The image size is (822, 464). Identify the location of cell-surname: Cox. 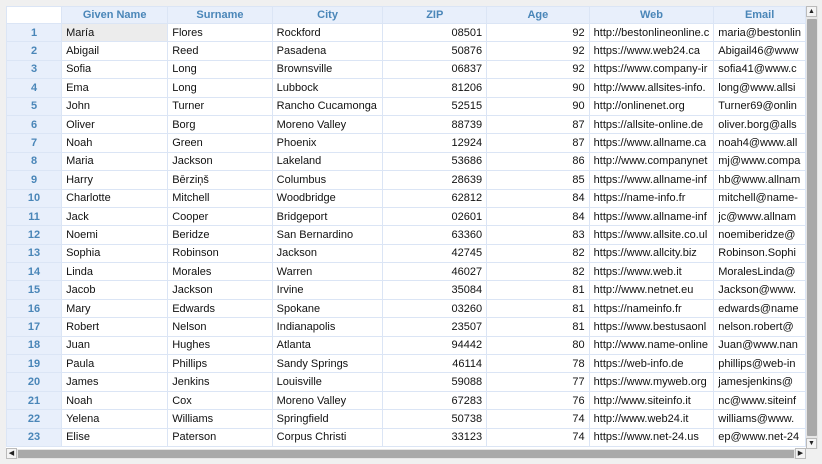
(220, 400).